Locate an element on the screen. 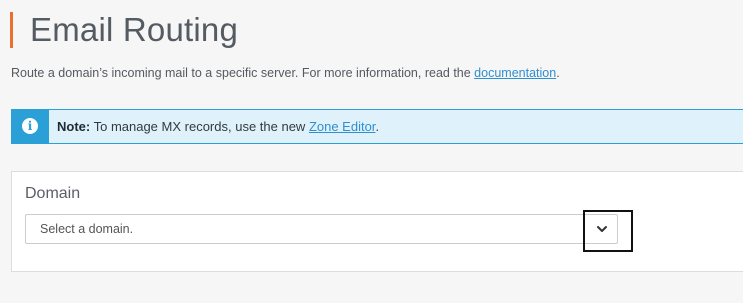 This screenshot has width=743, height=303. domain-select-value: Select a domain. is located at coordinates (87, 229).